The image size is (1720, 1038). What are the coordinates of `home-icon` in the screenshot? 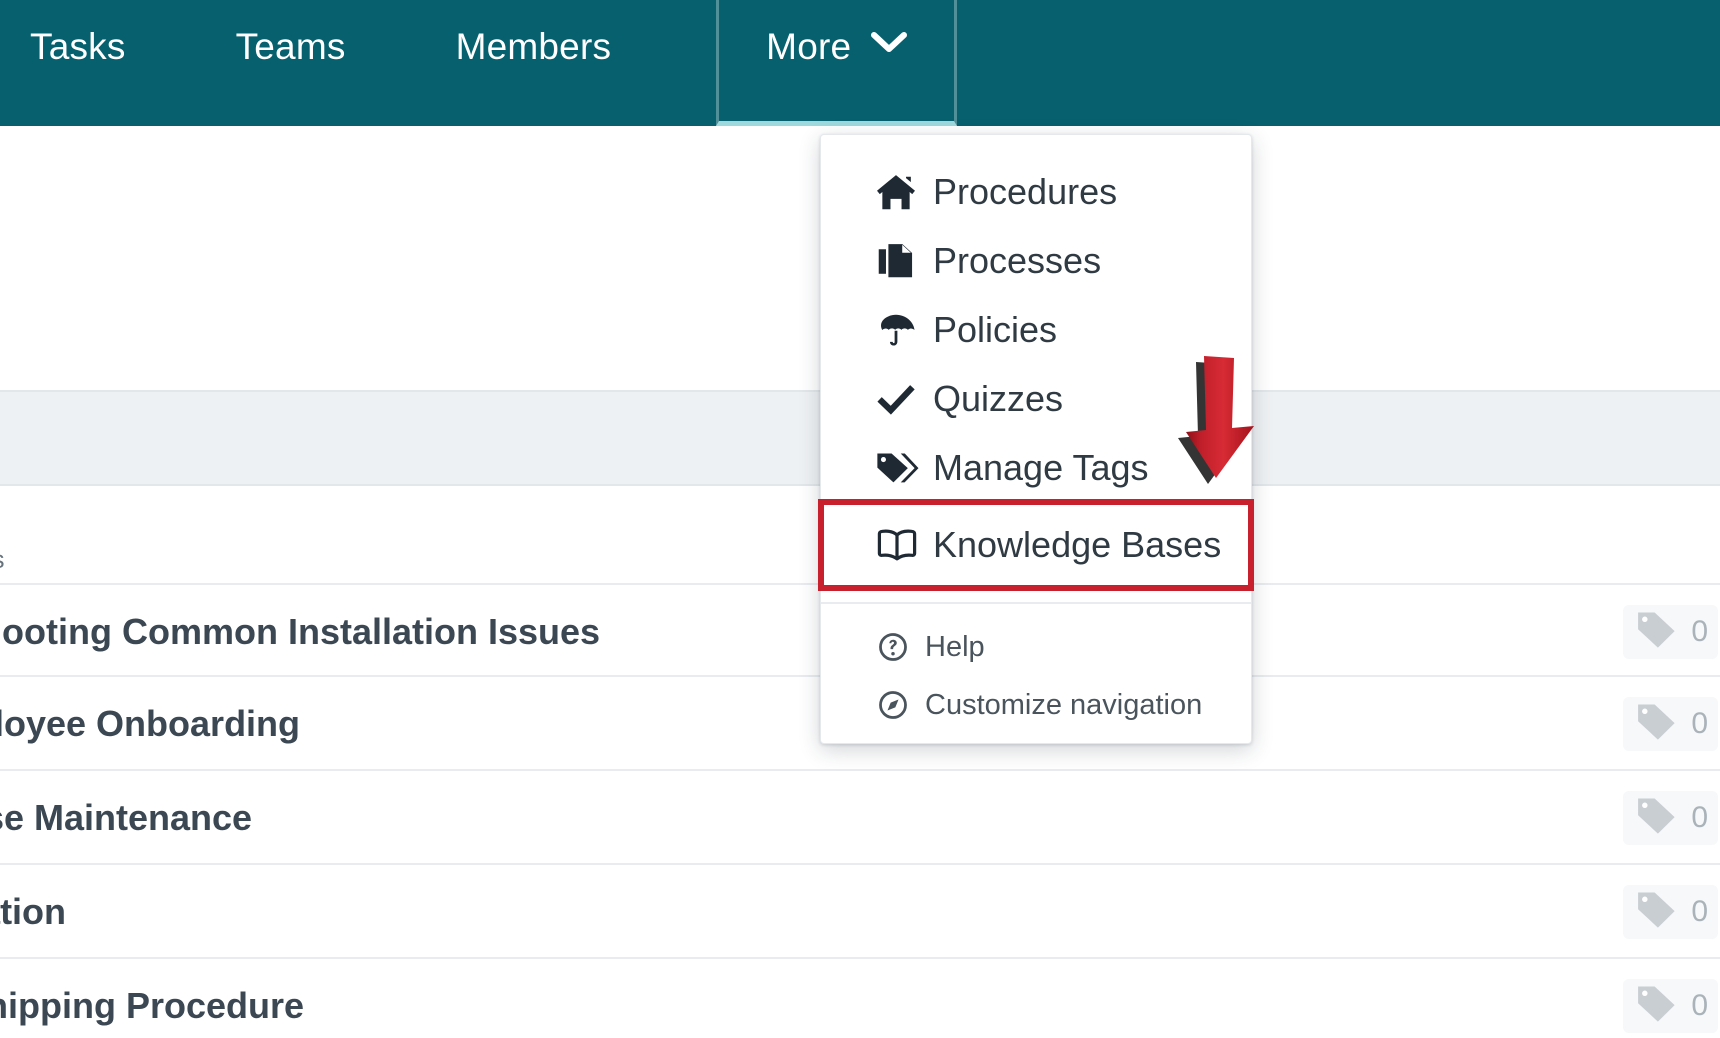 It's located at (900, 192).